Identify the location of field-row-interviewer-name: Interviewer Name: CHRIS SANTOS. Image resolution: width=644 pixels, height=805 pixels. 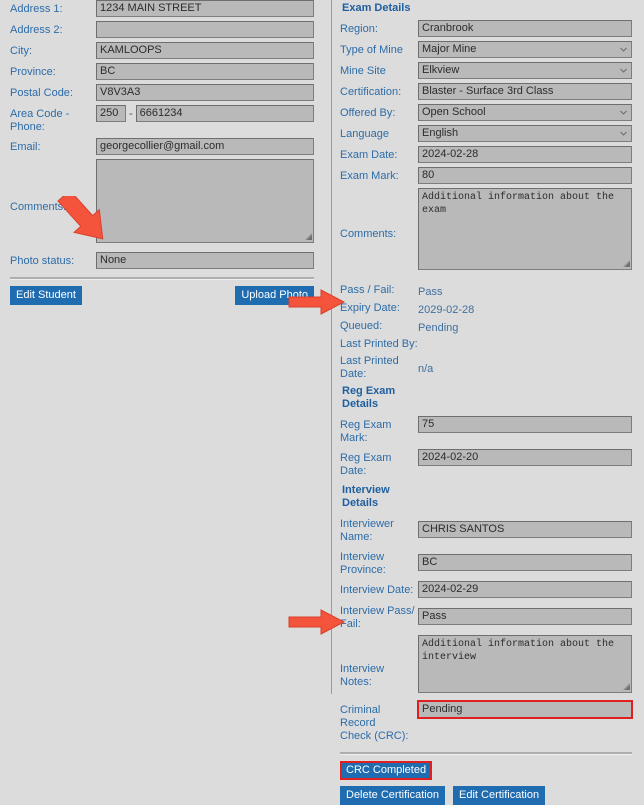
(486, 529).